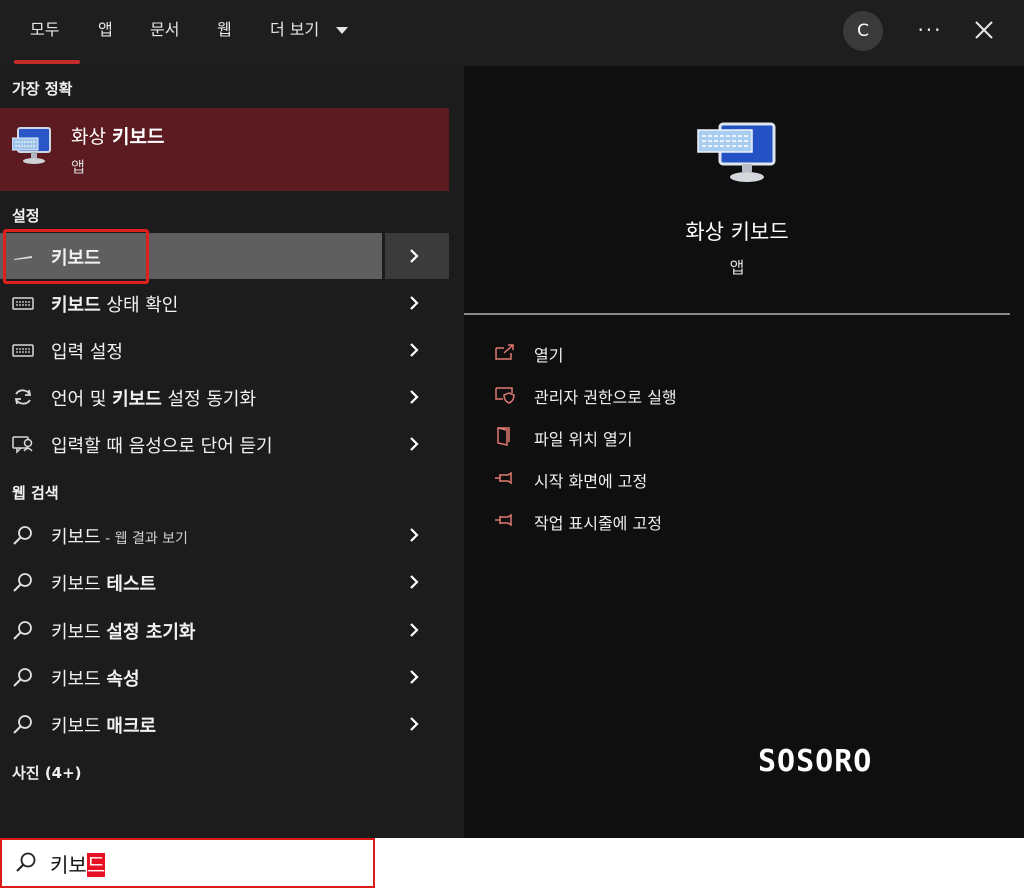 The image size is (1024, 888). I want to click on speech-icon, so click(22, 445).